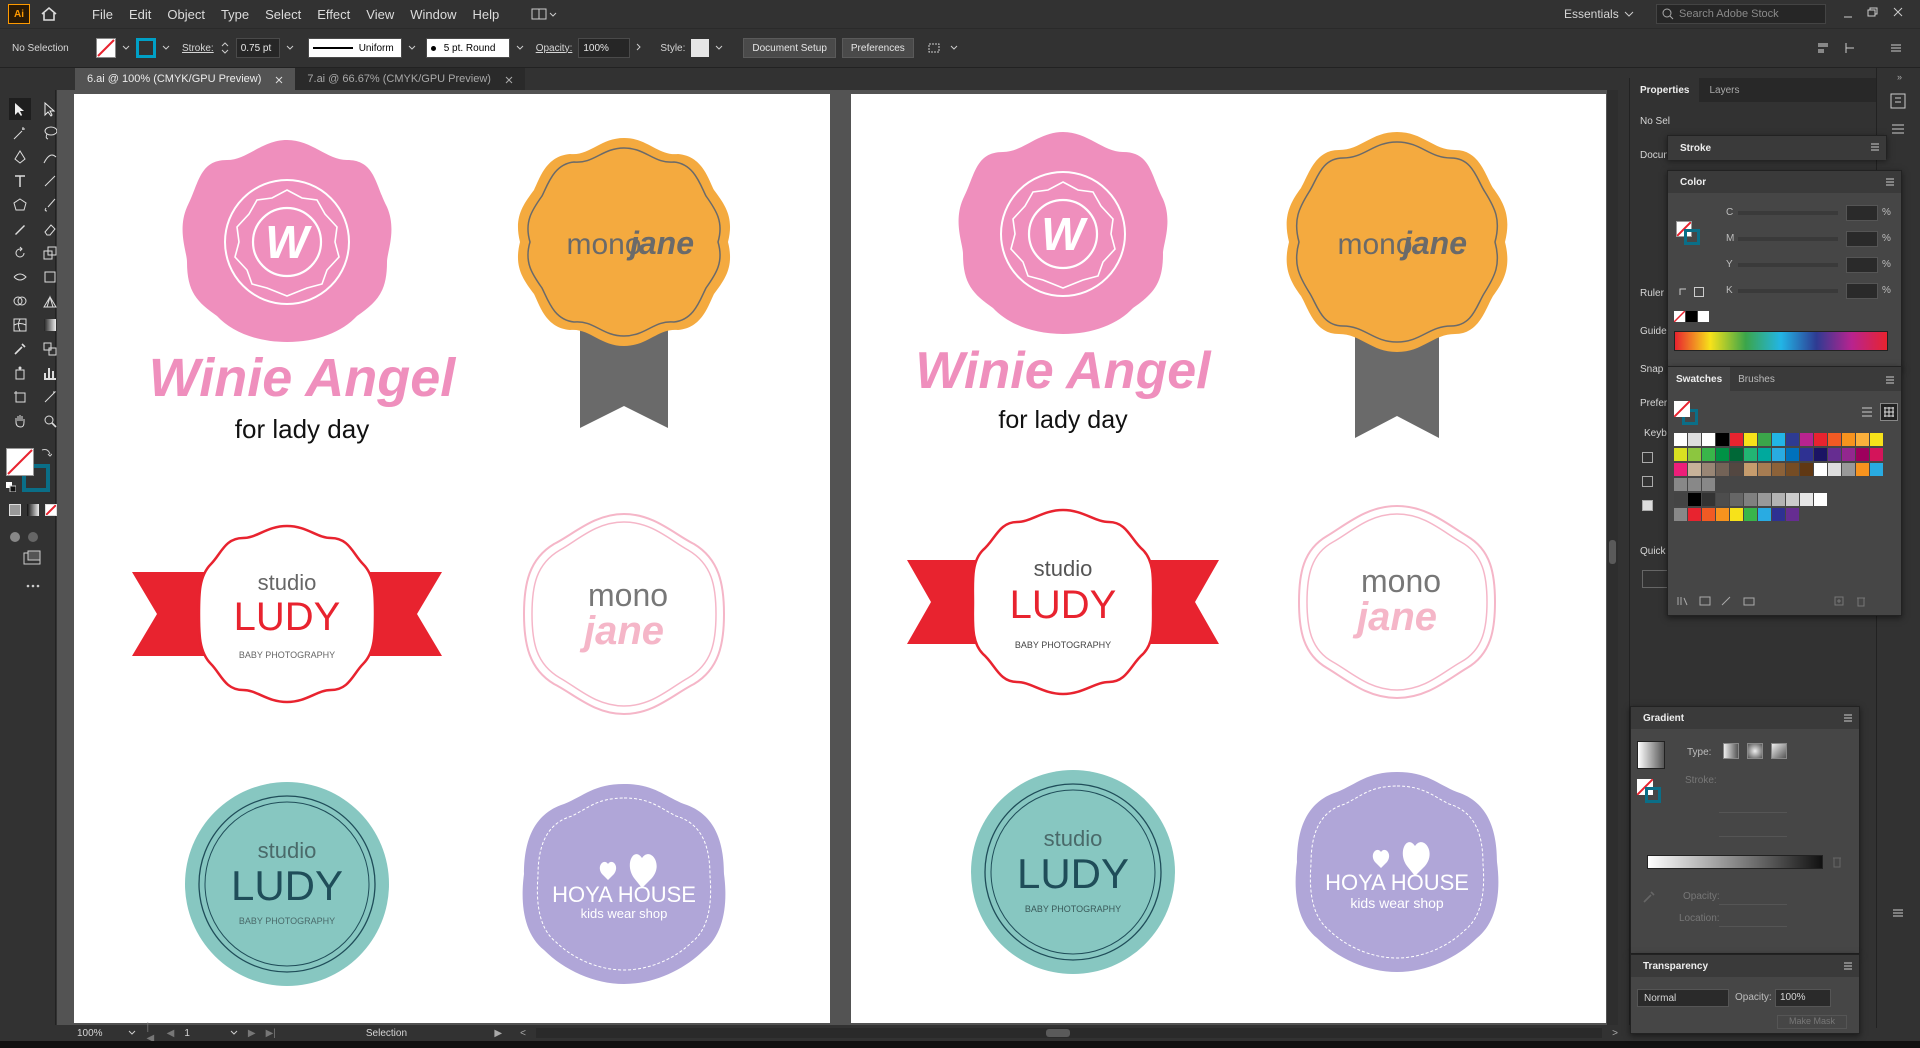 The height and width of the screenshot is (1048, 1920). I want to click on swap-fill-stroke-icon, so click(46, 452).